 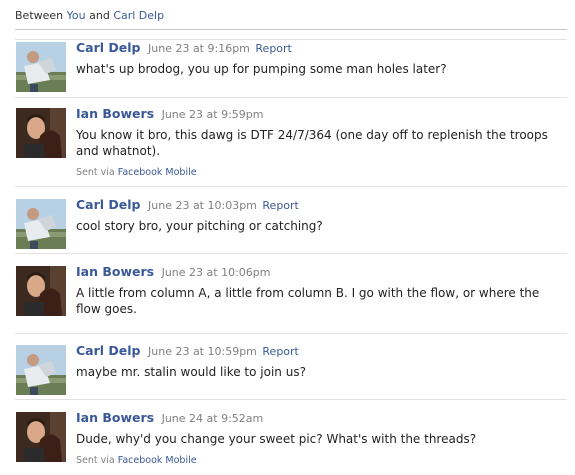 What do you see at coordinates (212, 114) in the screenshot?
I see `message-timestamp: June 23 at 9:59pm` at bounding box center [212, 114].